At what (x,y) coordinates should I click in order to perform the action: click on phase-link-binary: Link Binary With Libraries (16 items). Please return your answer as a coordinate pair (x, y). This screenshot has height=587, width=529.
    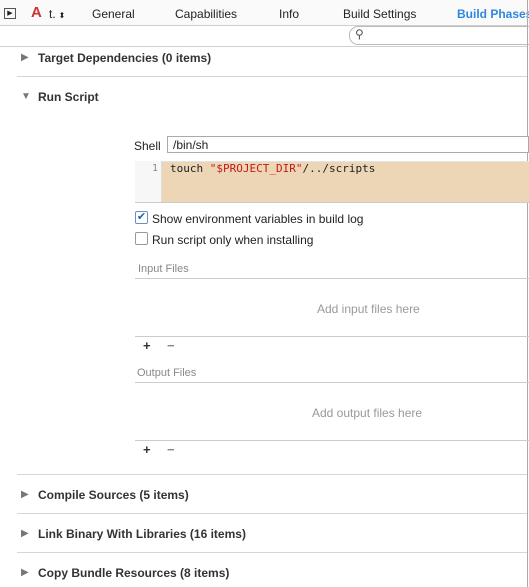
    Looking at the image, I should click on (142, 534).